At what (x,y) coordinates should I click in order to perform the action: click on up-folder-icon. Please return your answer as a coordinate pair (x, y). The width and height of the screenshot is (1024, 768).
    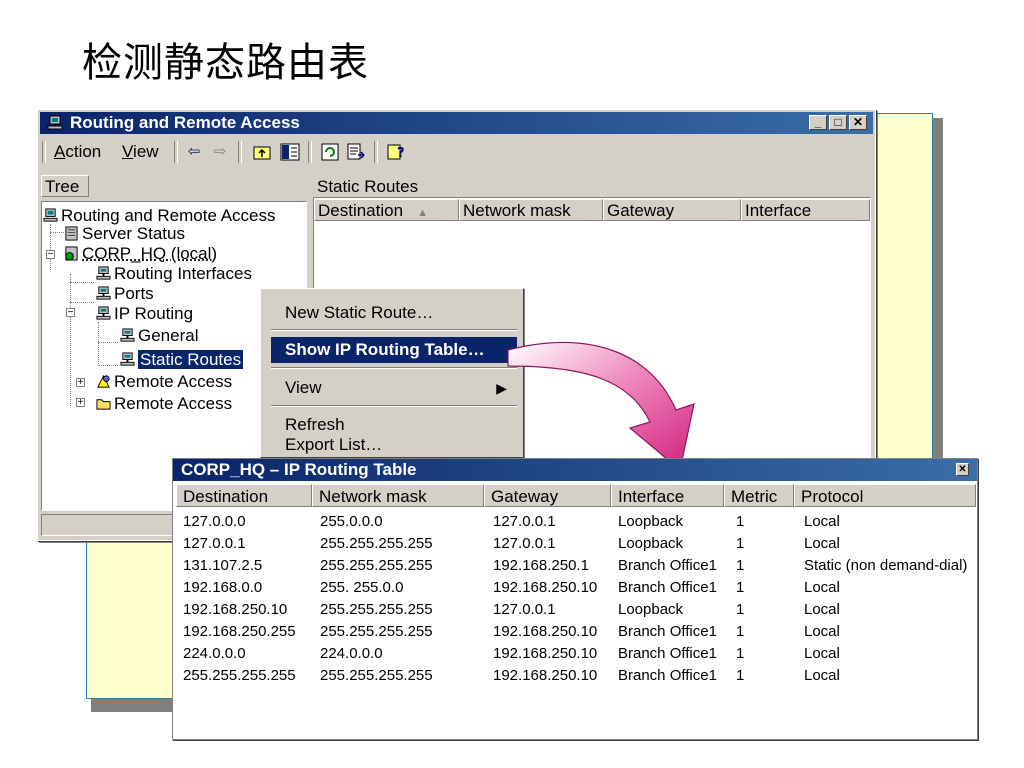
    Looking at the image, I should click on (262, 152).